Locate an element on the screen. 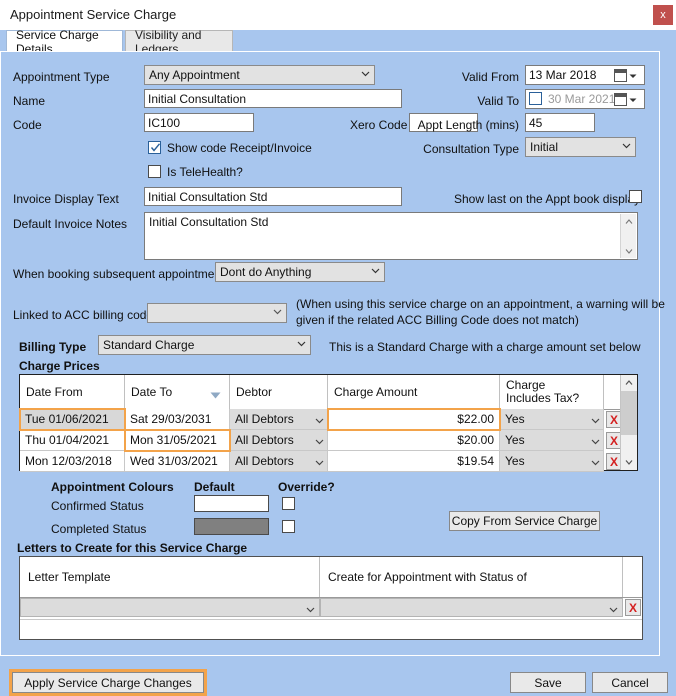 The width and height of the screenshot is (676, 696). valid-from-datepicker: 13 Mar 2018 is located at coordinates (585, 75).